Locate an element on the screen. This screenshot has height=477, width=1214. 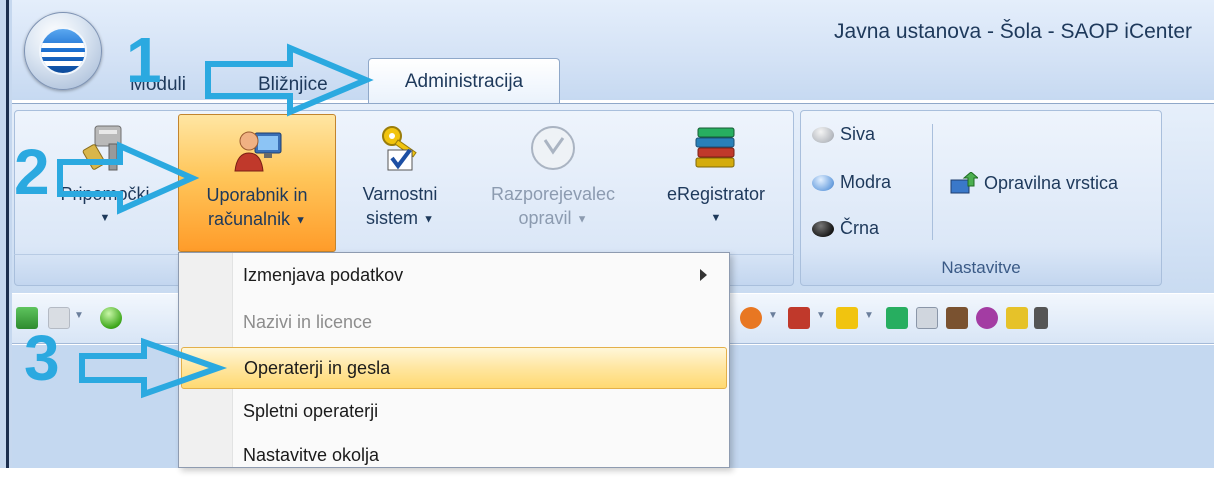
arrow-1-icon is located at coordinates (289, 80).